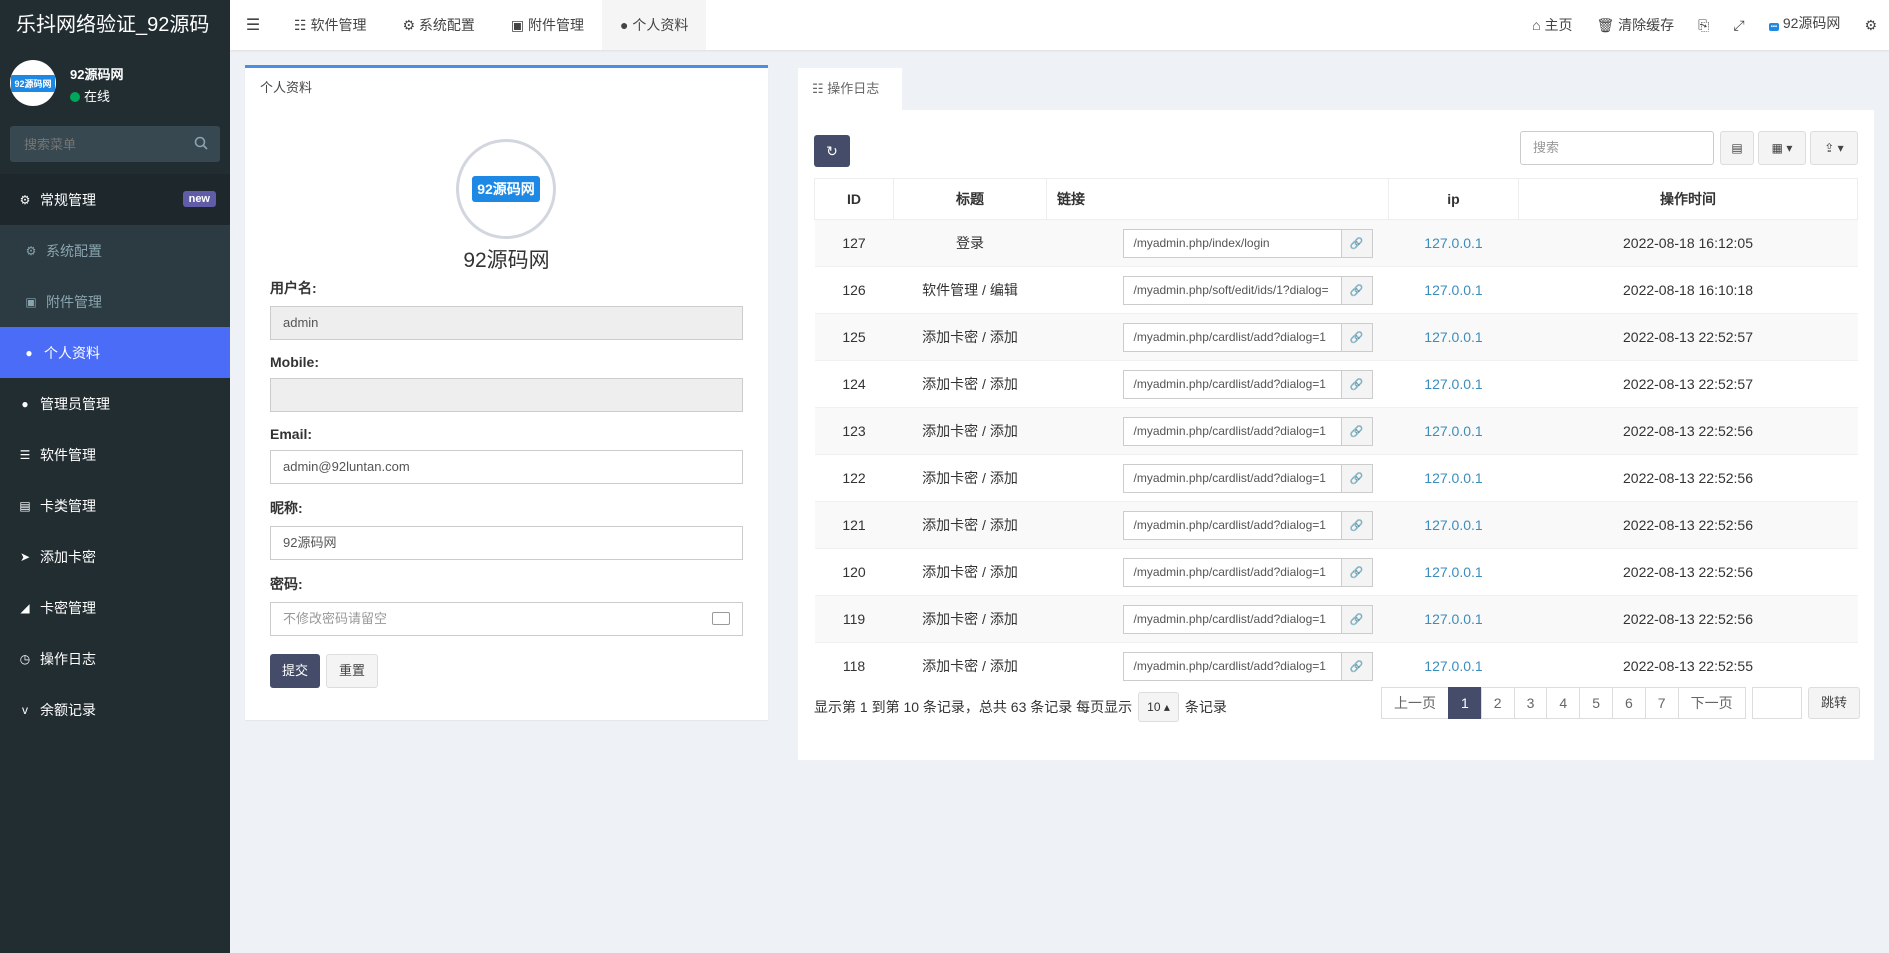 This screenshot has height=953, width=1889. What do you see at coordinates (832, 151) in the screenshot?
I see `refresh-button: ↻` at bounding box center [832, 151].